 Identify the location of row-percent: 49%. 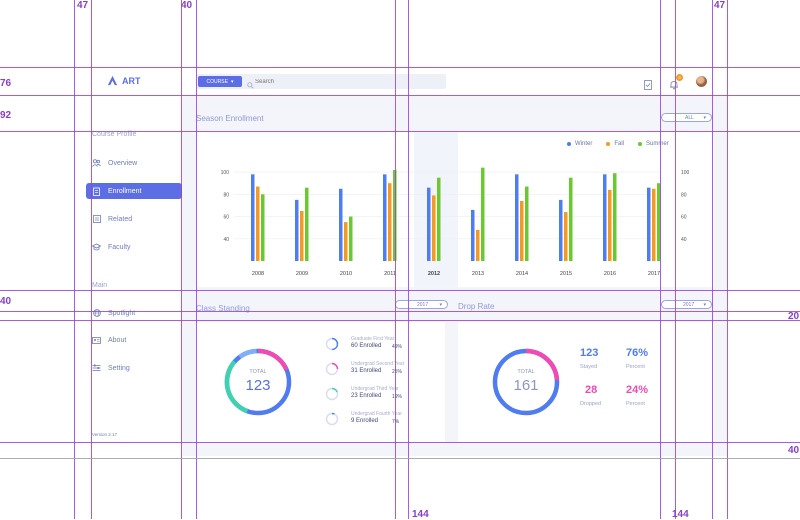
(397, 347).